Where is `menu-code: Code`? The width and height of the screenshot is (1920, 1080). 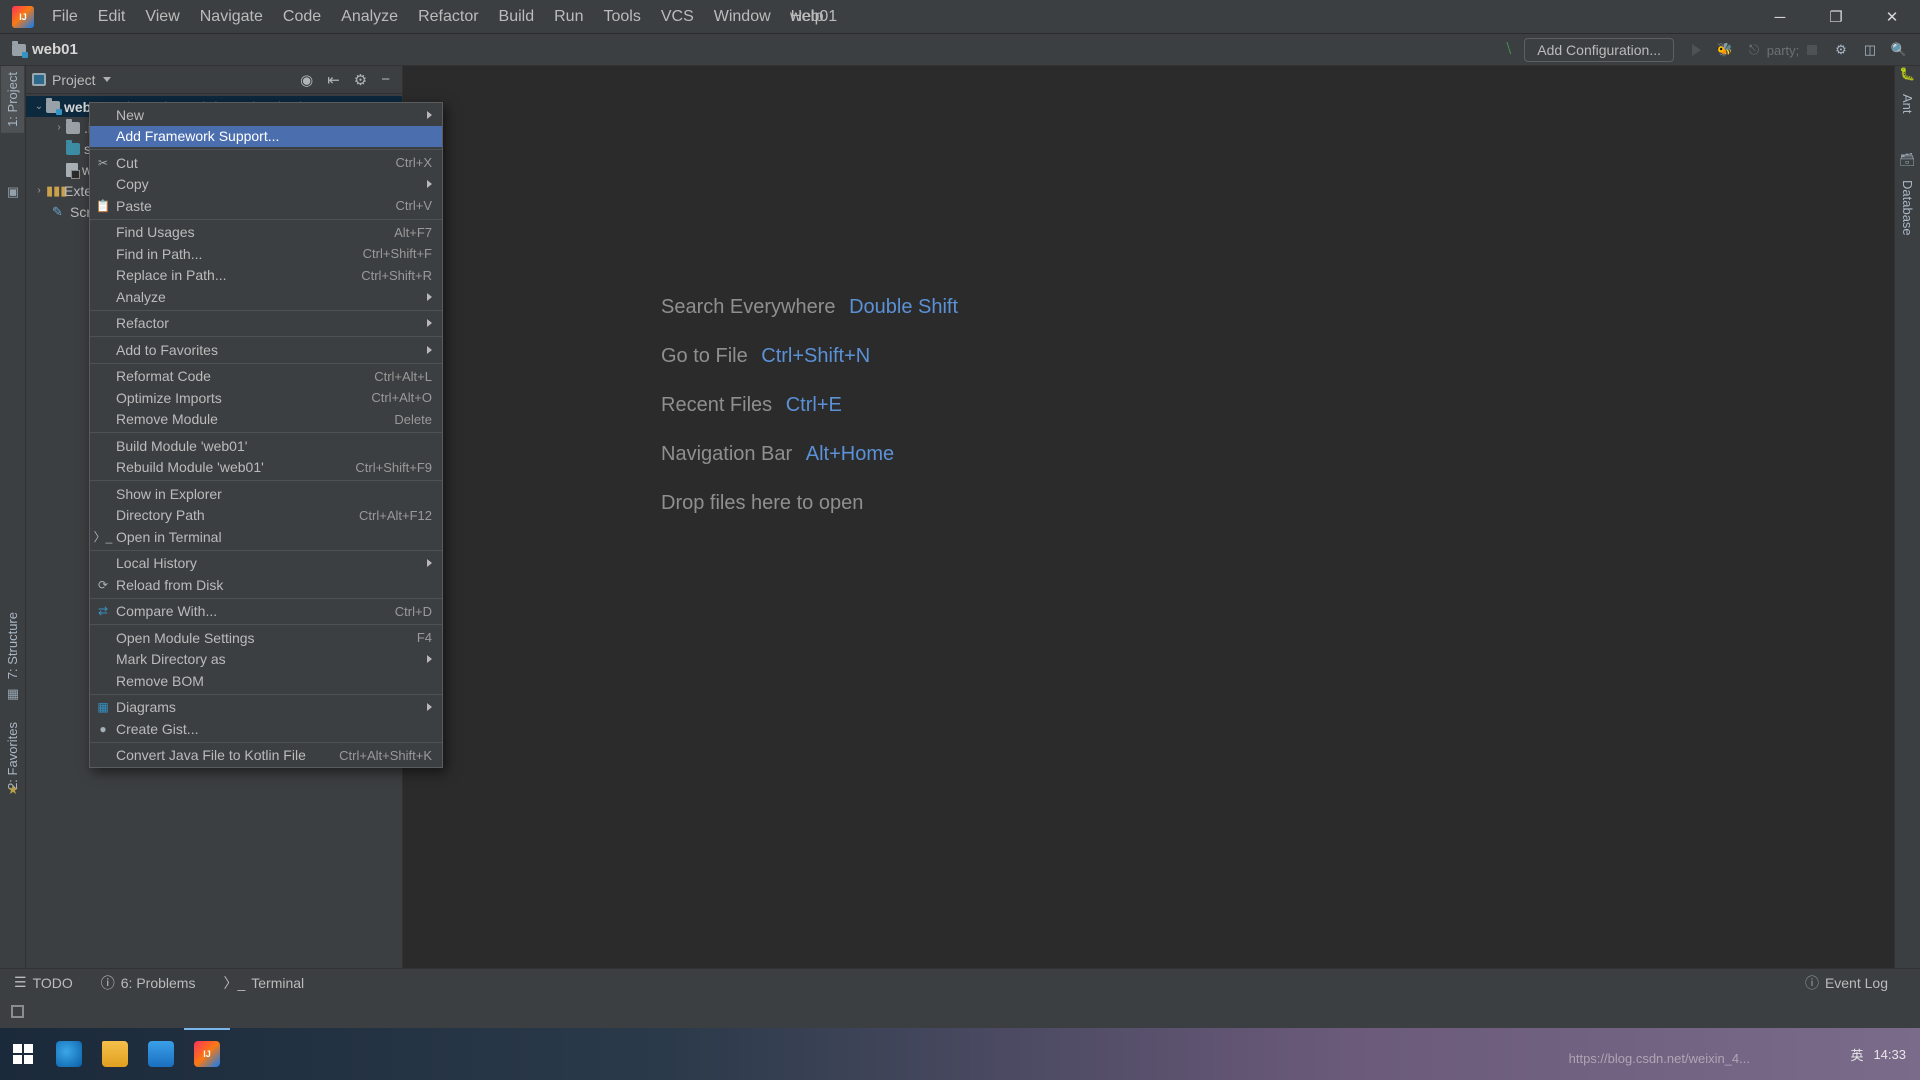 menu-code: Code is located at coordinates (302, 17).